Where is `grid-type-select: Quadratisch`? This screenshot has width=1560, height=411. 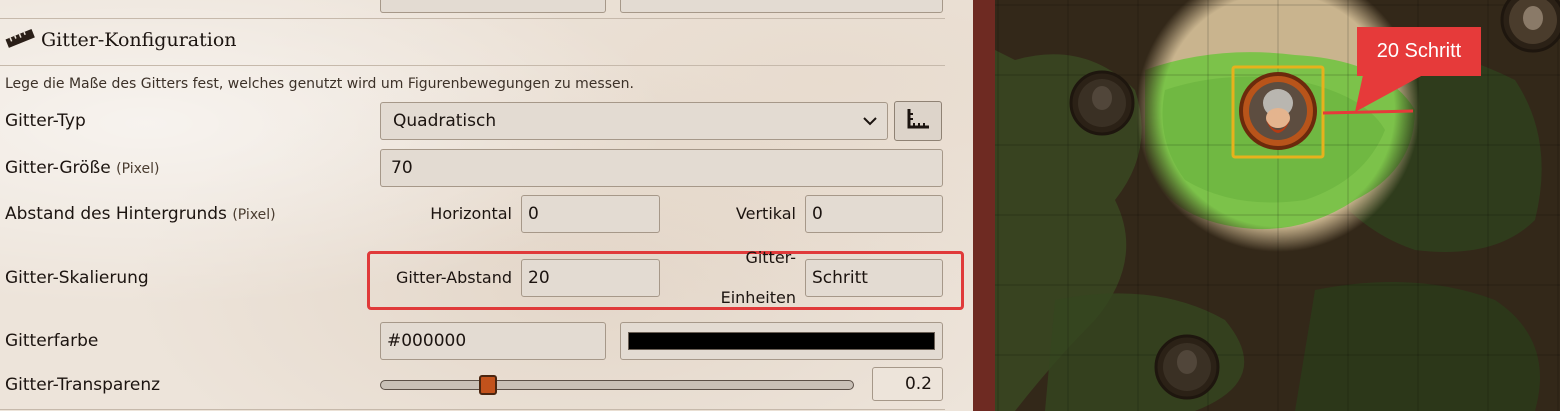
grid-type-select: Quadratisch is located at coordinates (634, 121).